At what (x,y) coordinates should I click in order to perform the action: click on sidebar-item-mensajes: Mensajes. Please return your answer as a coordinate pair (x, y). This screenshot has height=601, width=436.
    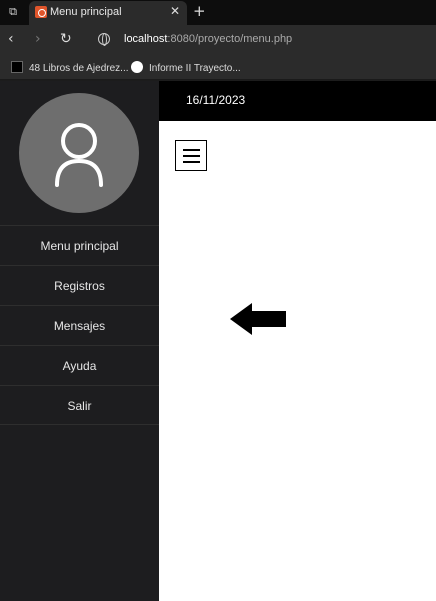
    Looking at the image, I should click on (79, 325).